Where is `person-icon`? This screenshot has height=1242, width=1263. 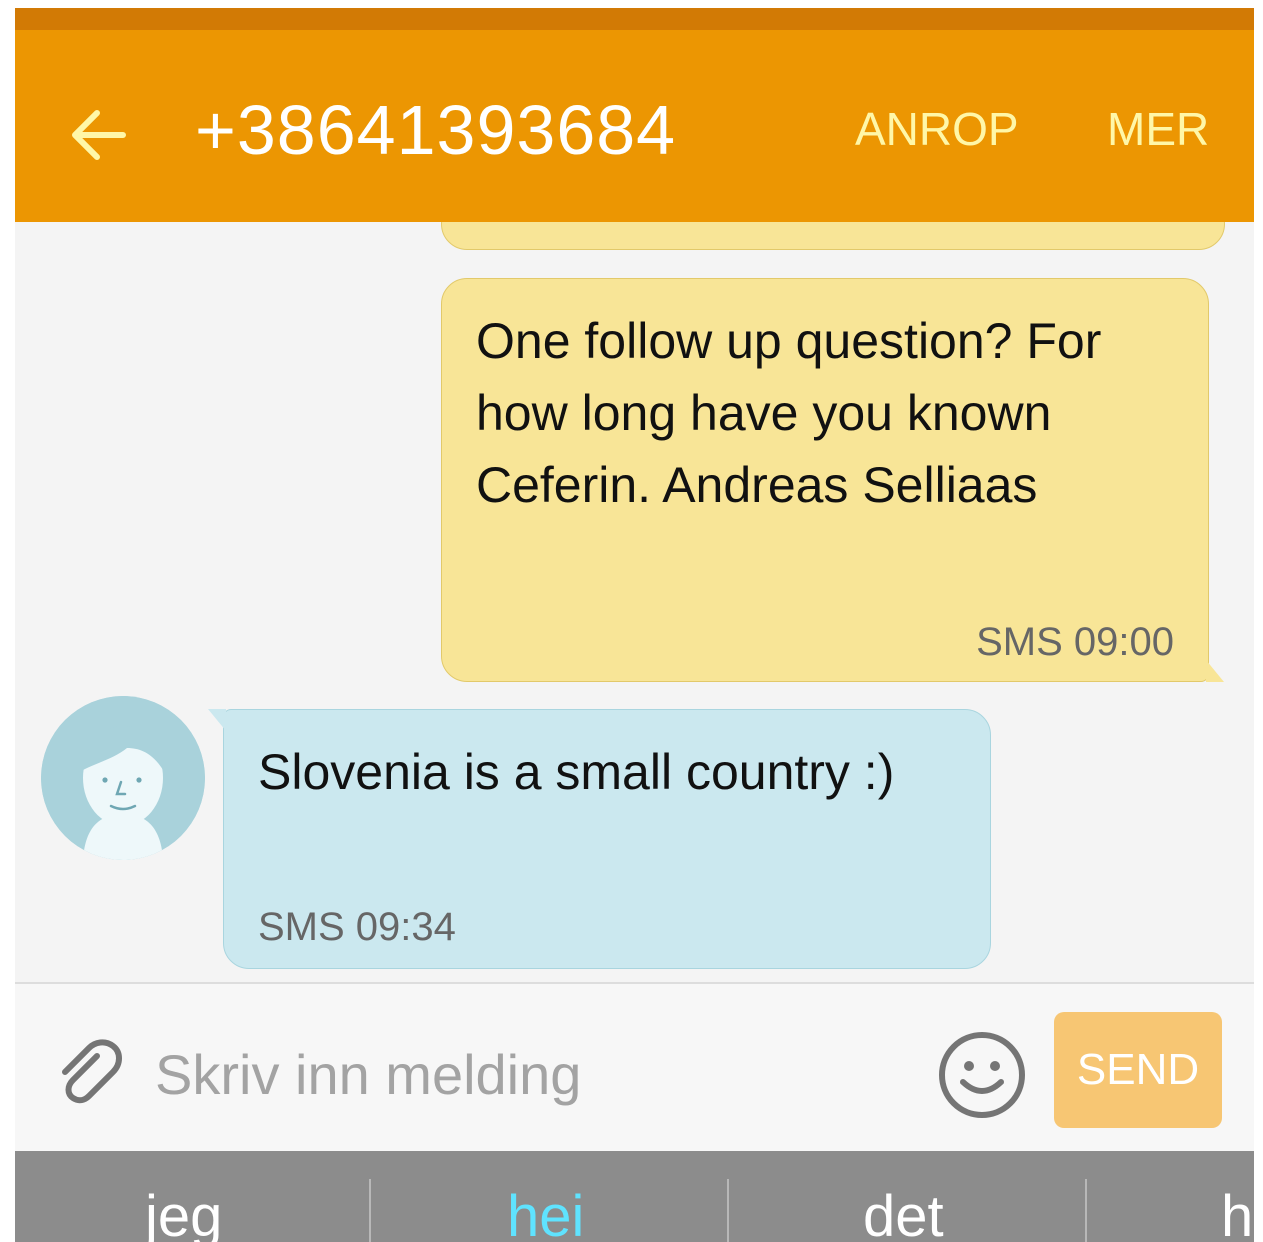
person-icon is located at coordinates (123, 778).